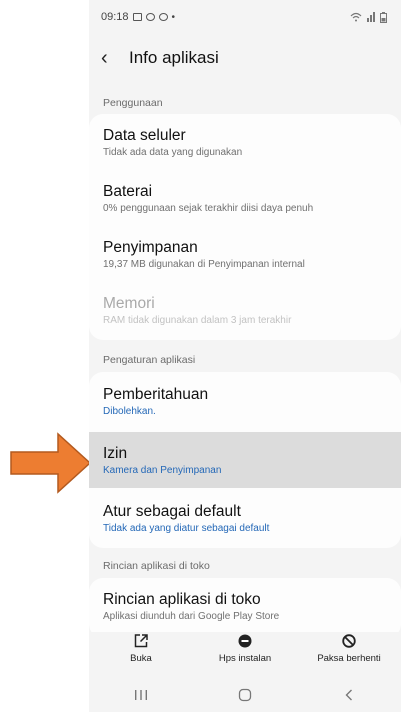  I want to click on item-subtitle: RAM tidak digunakan dalam 3 jam terakhir, so click(197, 320).